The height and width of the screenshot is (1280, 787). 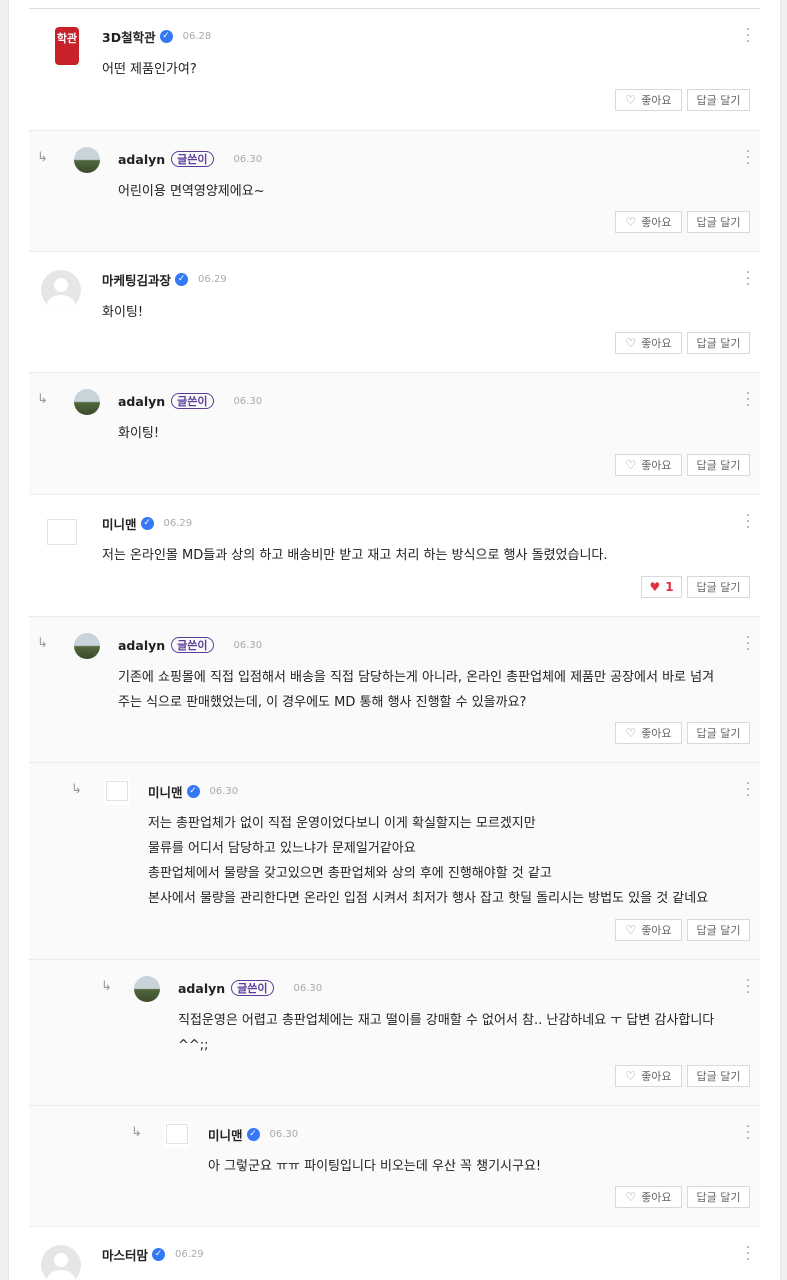 I want to click on comment-text: 화이팅!, so click(x=122, y=312).